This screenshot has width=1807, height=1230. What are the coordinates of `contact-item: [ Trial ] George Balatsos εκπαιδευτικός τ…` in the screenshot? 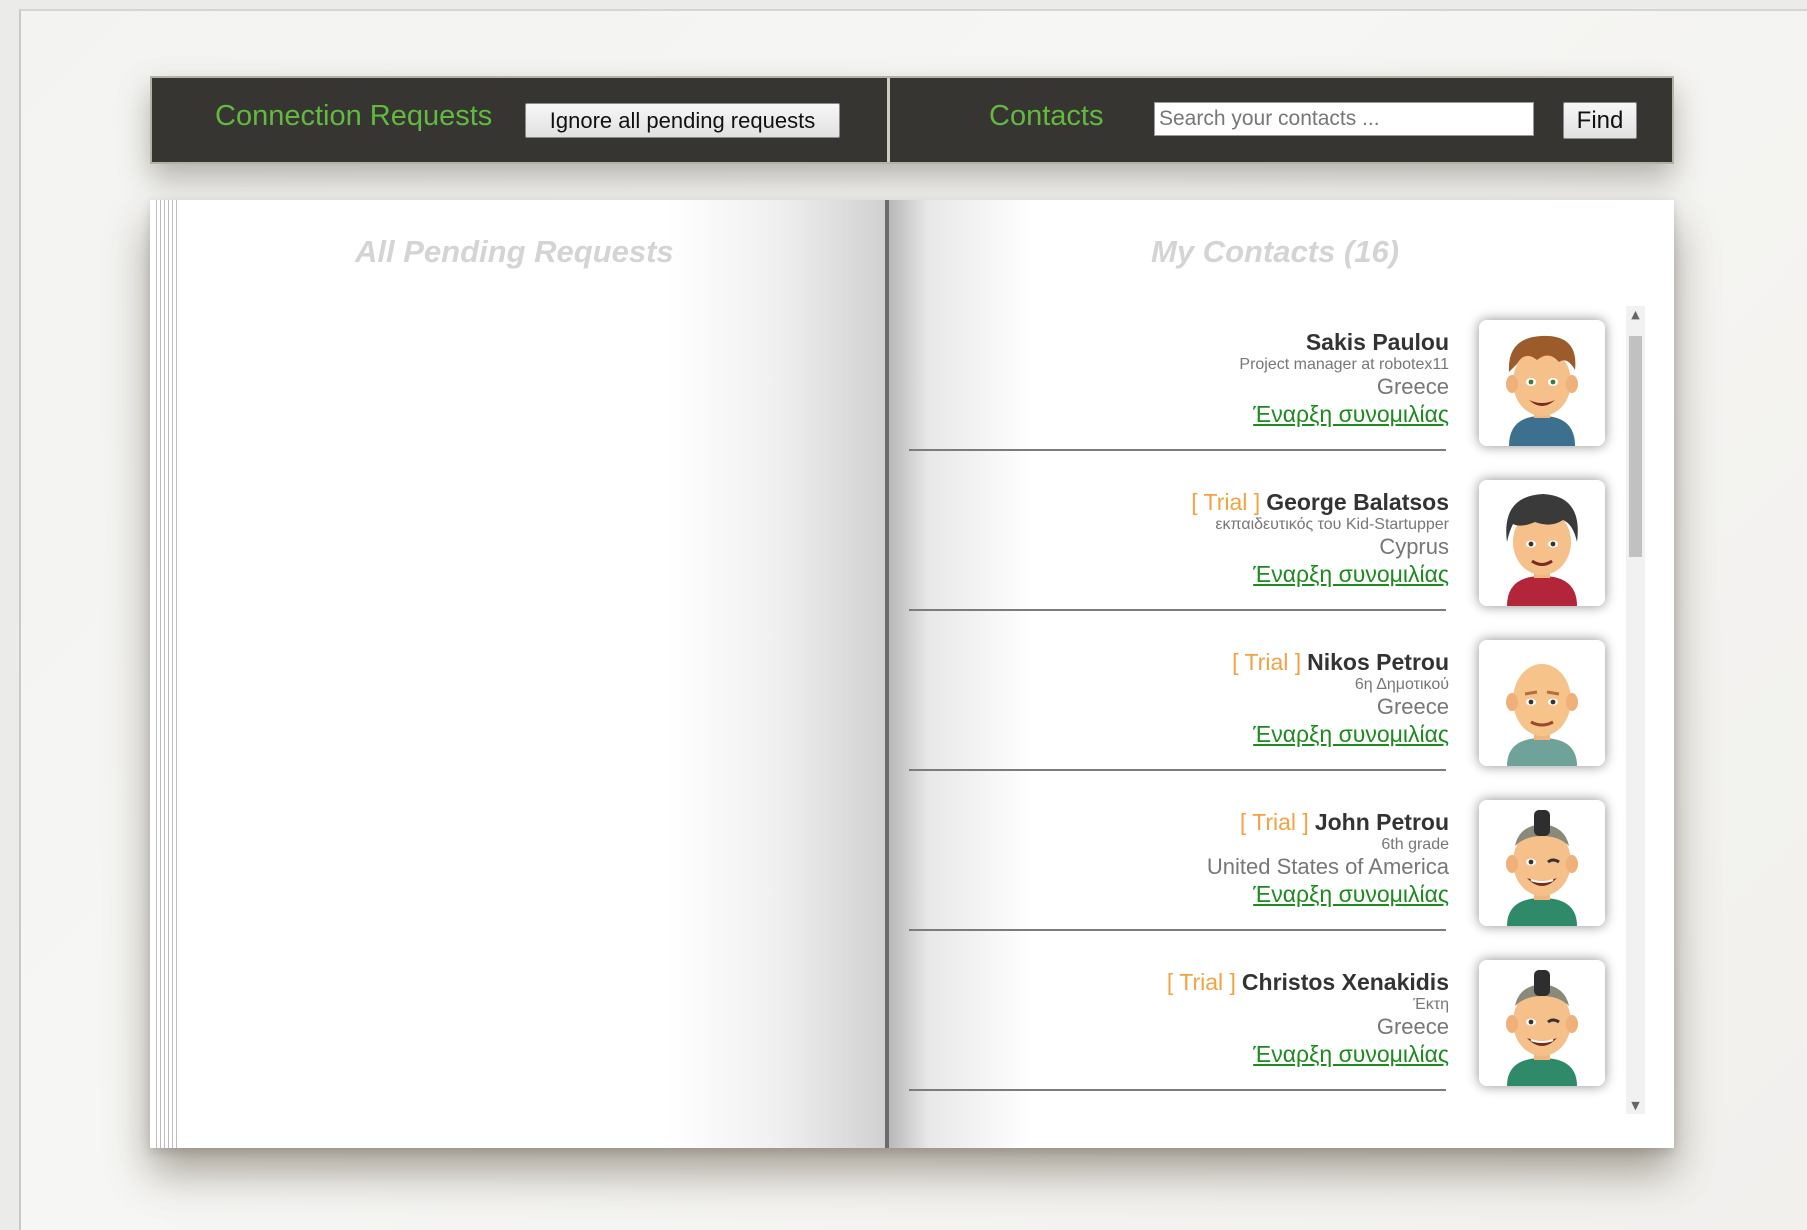 It's located at (1264, 544).